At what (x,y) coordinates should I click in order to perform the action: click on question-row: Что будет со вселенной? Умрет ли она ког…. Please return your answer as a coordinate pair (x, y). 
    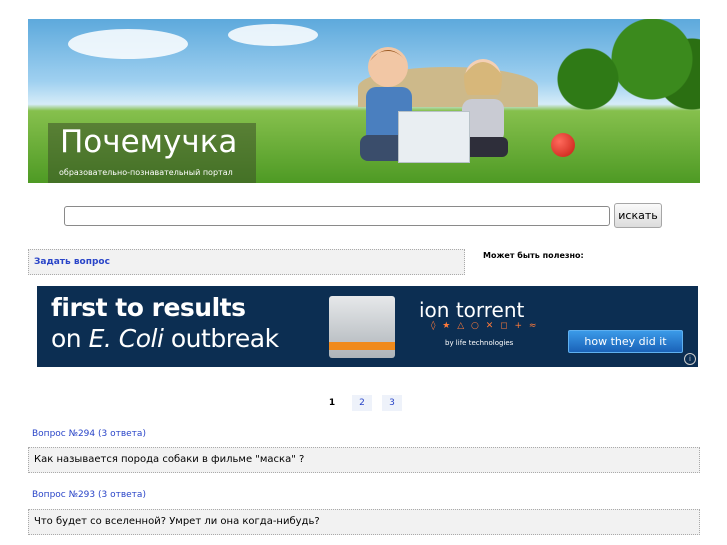
    Looking at the image, I should click on (364, 522).